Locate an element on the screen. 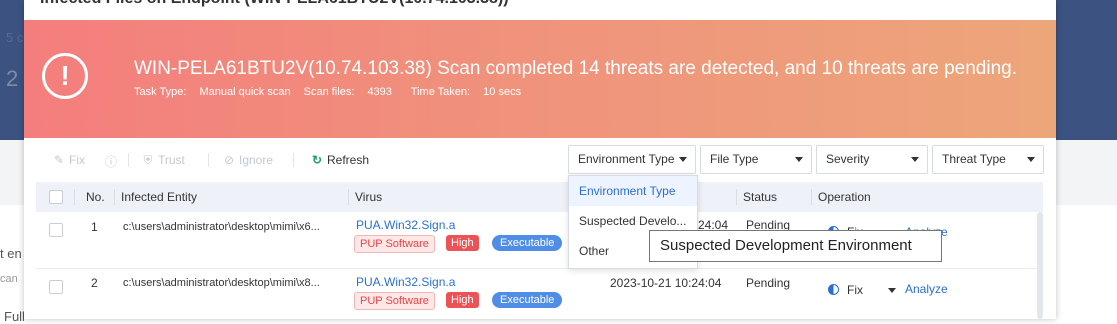 This screenshot has width=1117, height=324. fix-status-icon is located at coordinates (833, 289).